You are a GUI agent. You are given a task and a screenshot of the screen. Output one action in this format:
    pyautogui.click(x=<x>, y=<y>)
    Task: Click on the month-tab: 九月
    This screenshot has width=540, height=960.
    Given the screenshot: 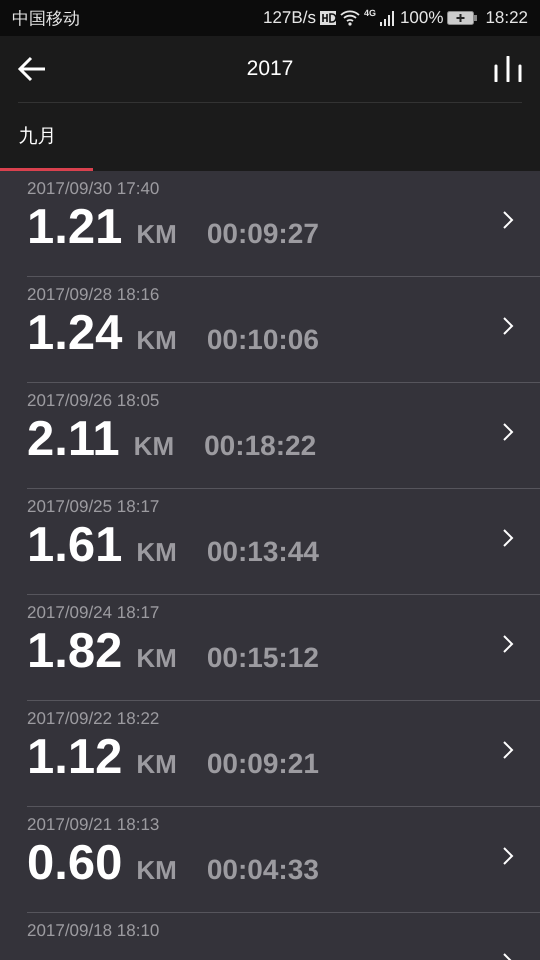 What is the action you would take?
    pyautogui.click(x=46, y=137)
    